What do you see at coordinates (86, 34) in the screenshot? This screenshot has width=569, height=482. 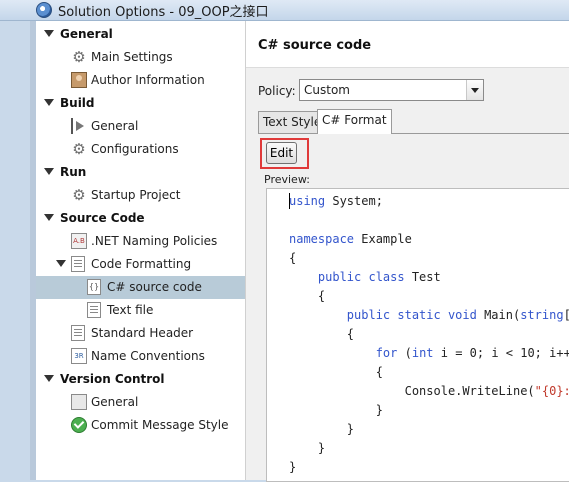 I see `sidebar-category-label: General` at bounding box center [86, 34].